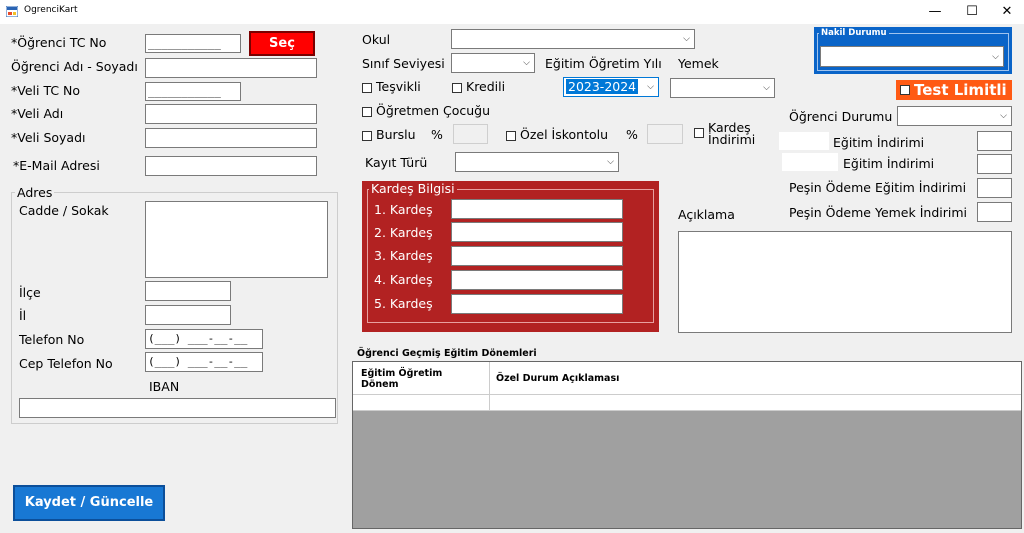  What do you see at coordinates (879, 142) in the screenshot?
I see `egitim-indirimi-1-label: Eğitim İndirimi` at bounding box center [879, 142].